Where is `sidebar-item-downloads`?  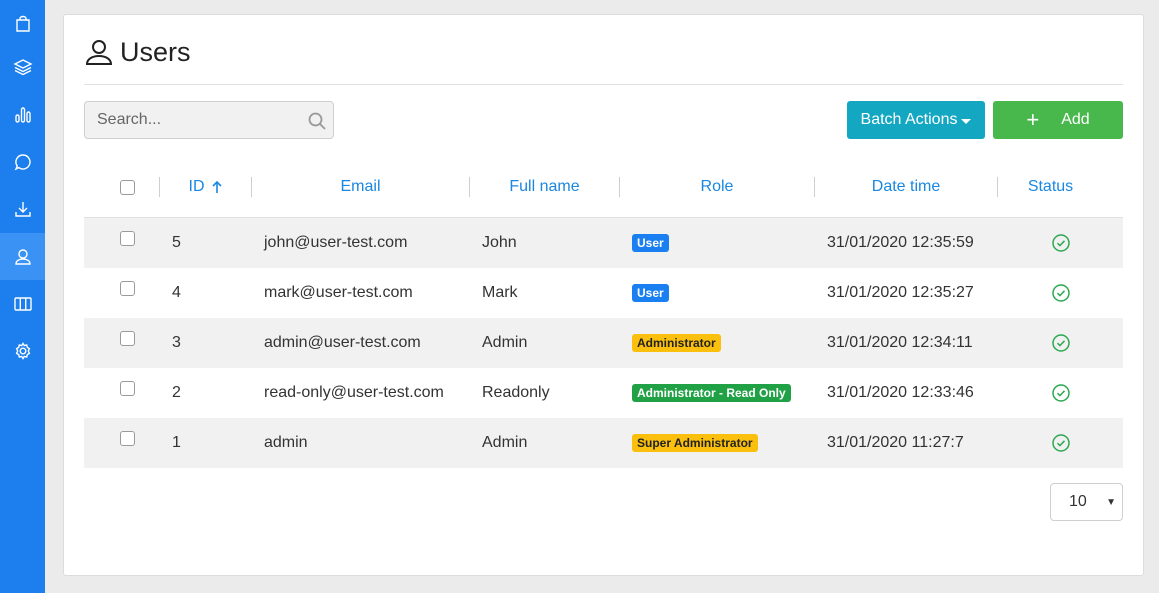
sidebar-item-downloads is located at coordinates (22, 208).